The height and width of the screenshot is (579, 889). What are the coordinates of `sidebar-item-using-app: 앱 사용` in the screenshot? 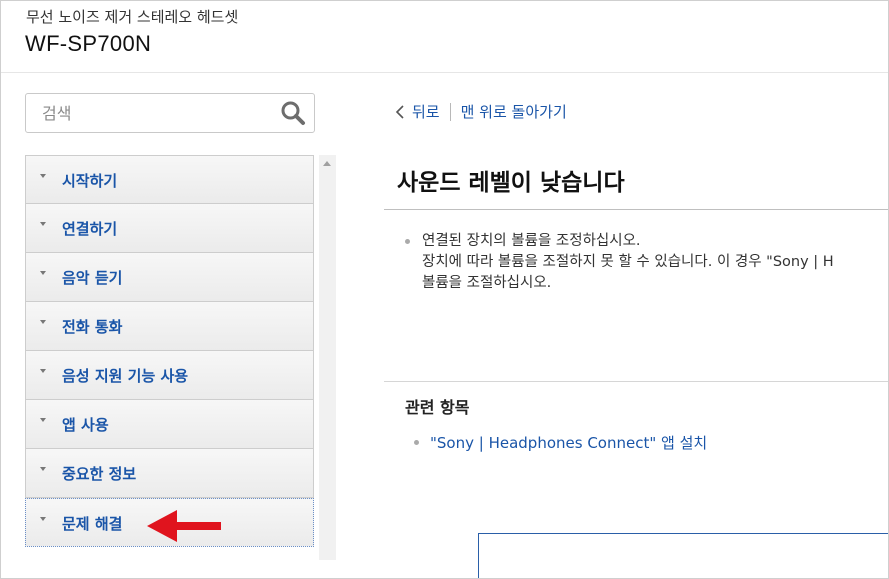 It's located at (169, 424).